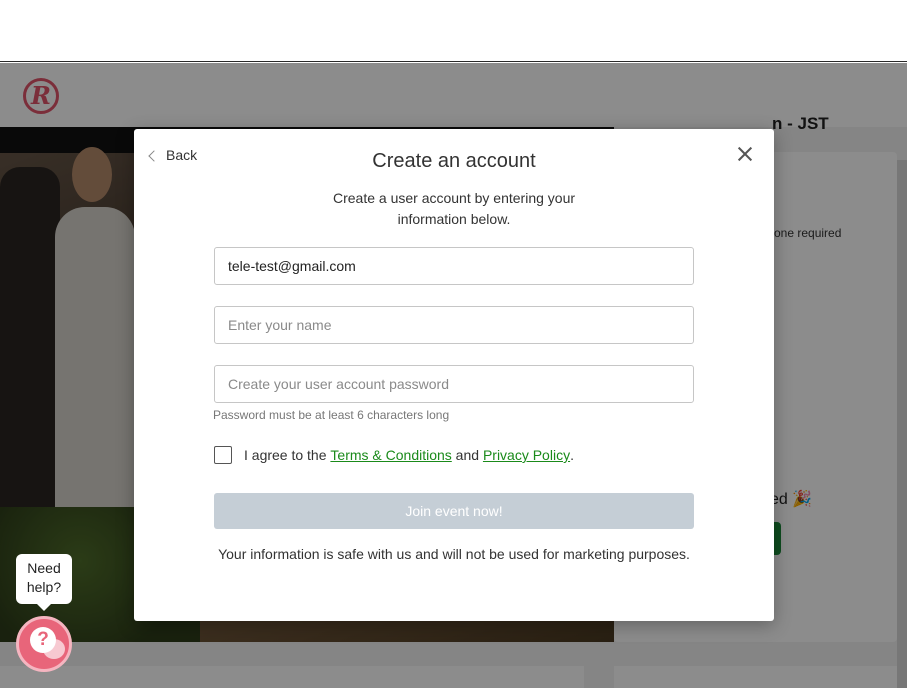  I want to click on terms-link: Terms & Conditions, so click(390, 455).